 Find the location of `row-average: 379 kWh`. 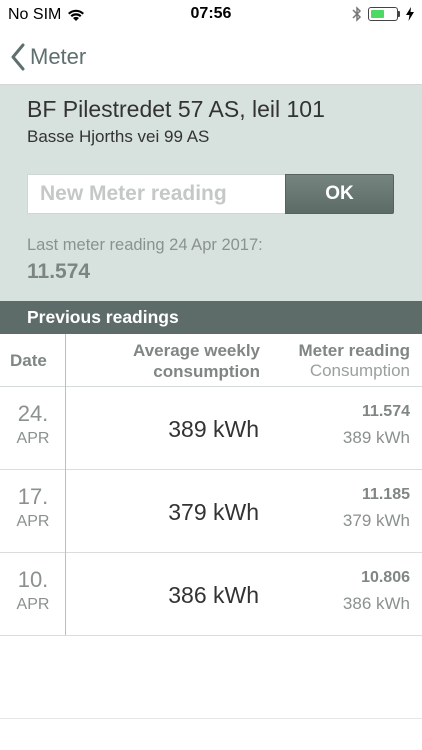

row-average: 379 kWh is located at coordinates (213, 512).